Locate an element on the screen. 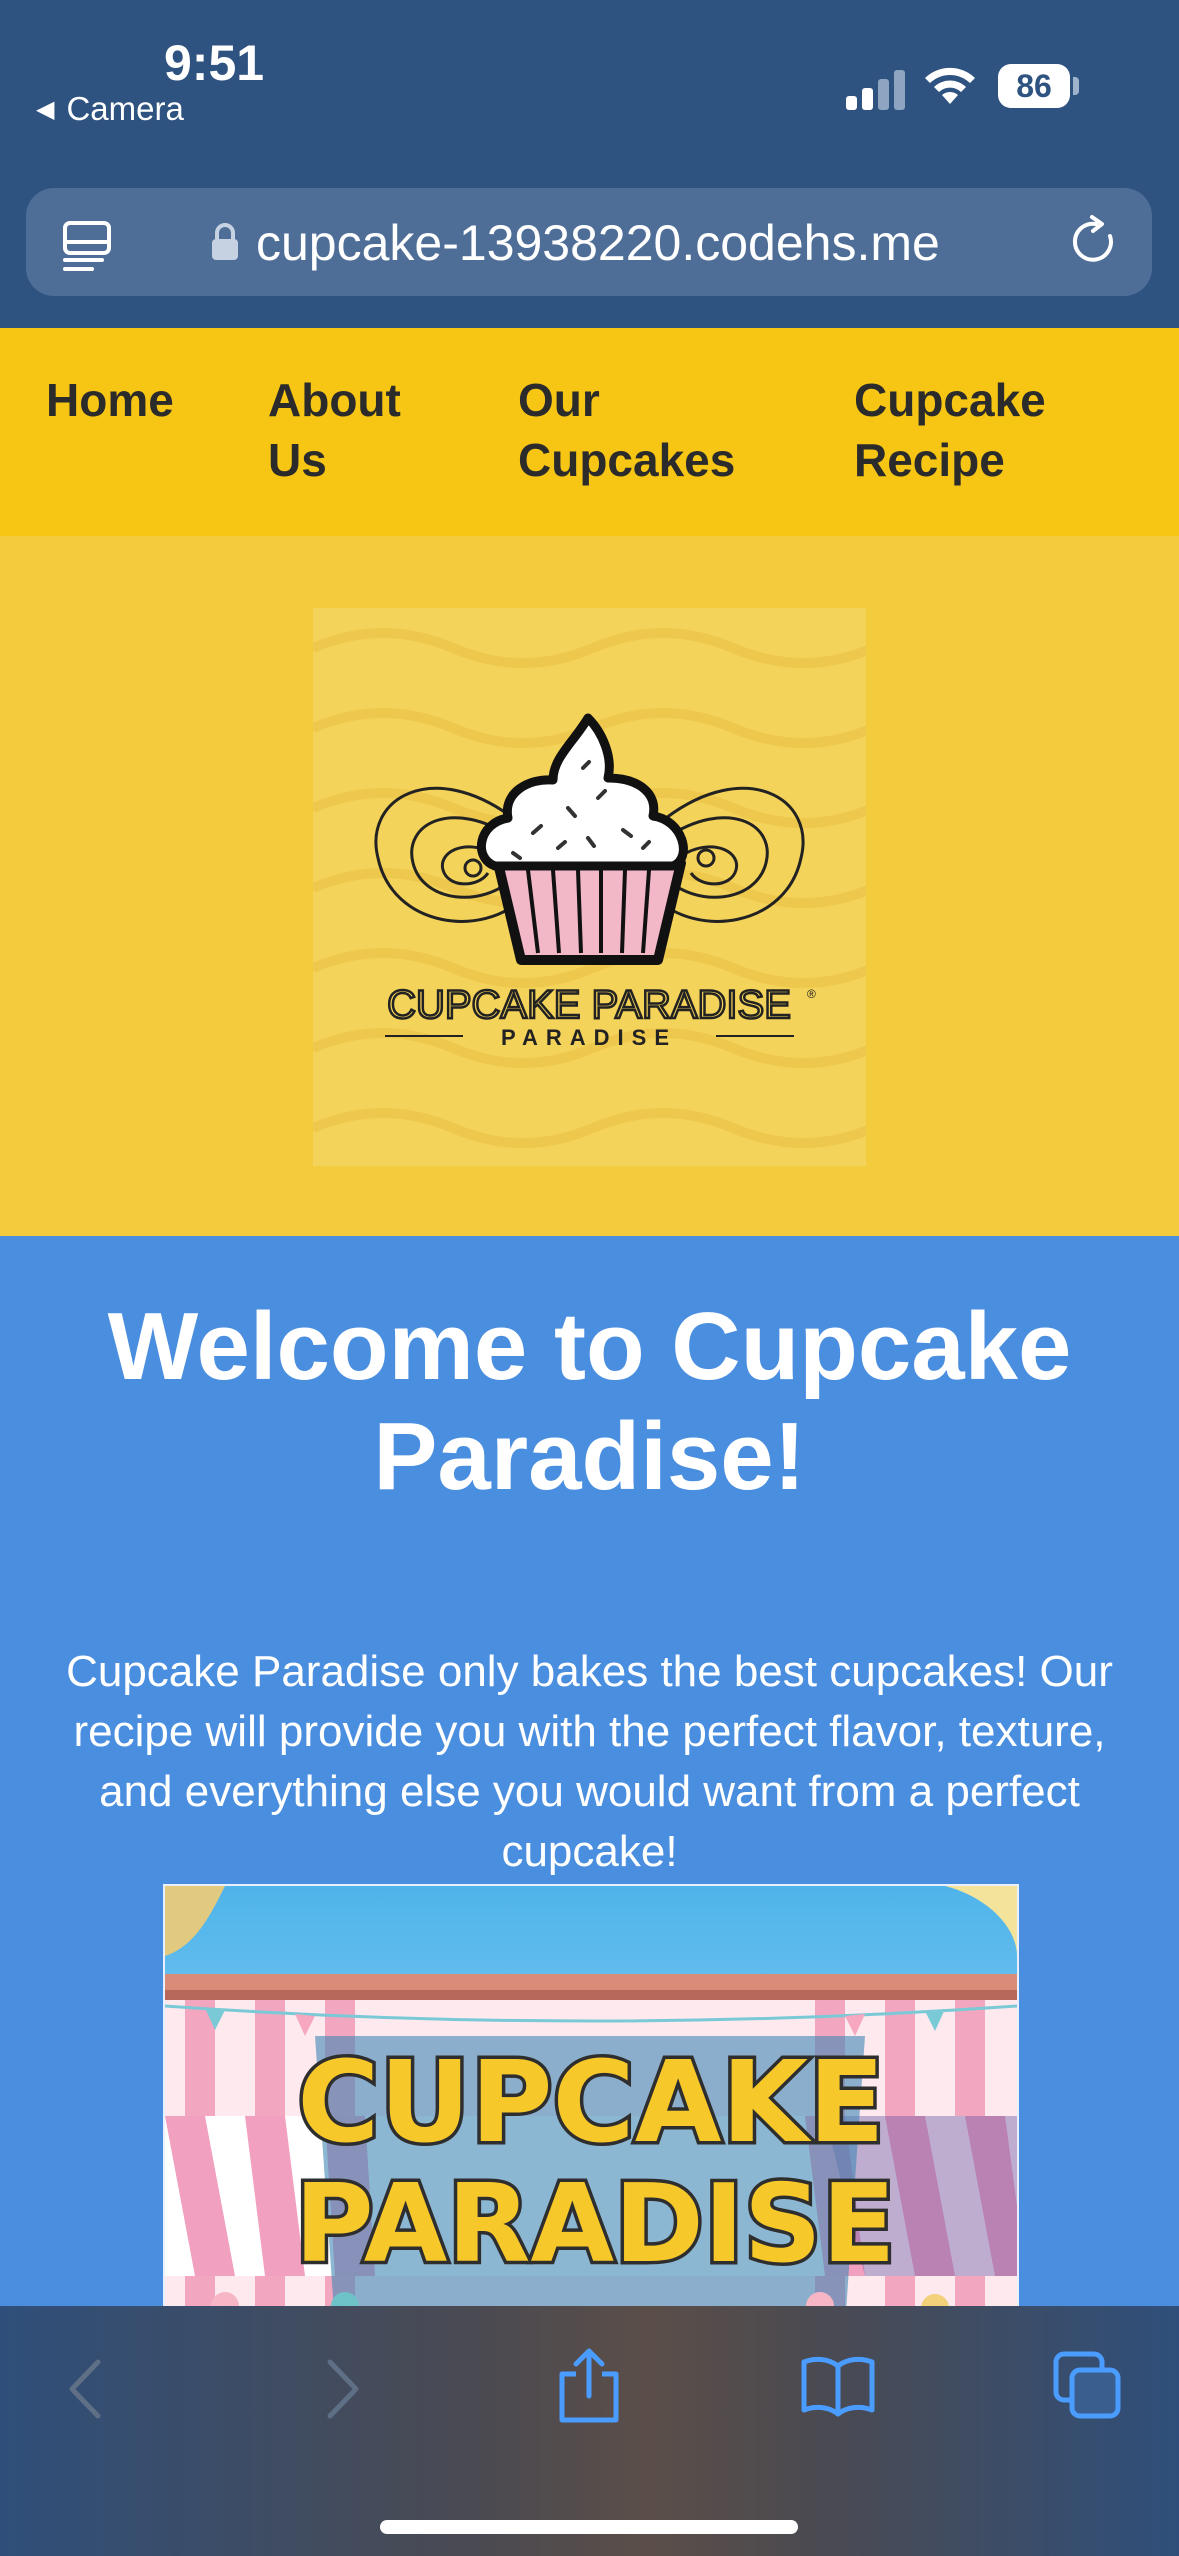 The height and width of the screenshot is (2556, 1179). nav-cupcakes-label-1: Our is located at coordinates (559, 400).